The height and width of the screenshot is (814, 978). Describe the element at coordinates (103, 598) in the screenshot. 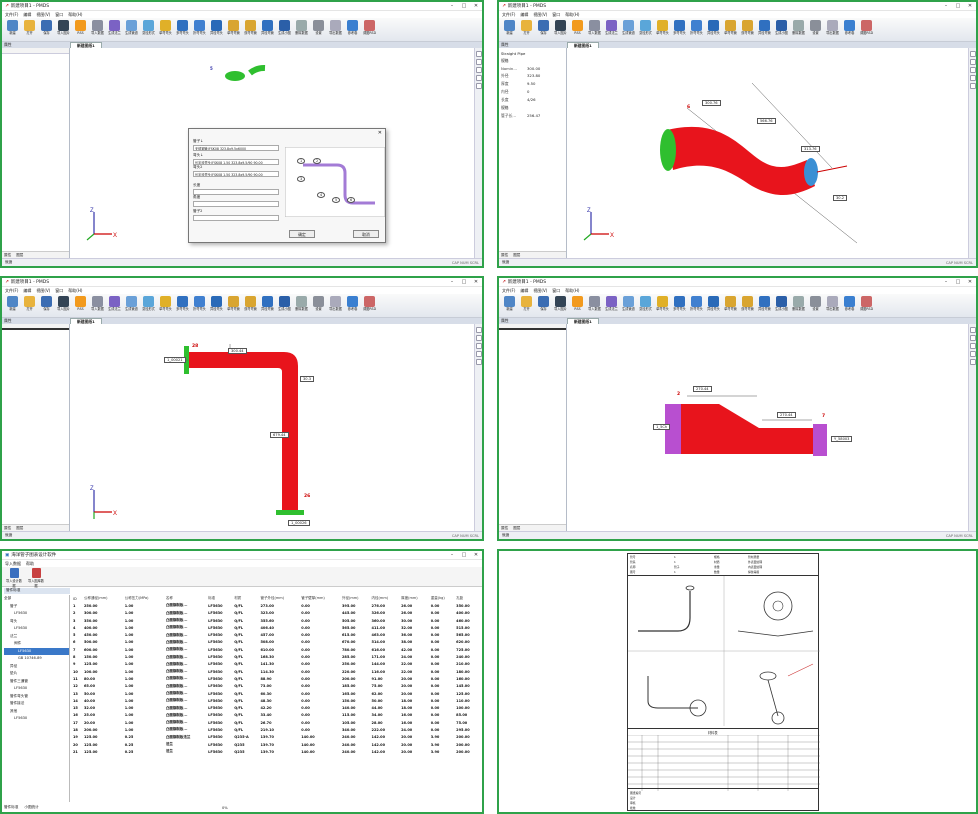

I see `column-header: 公称通径(mm)` at that location.